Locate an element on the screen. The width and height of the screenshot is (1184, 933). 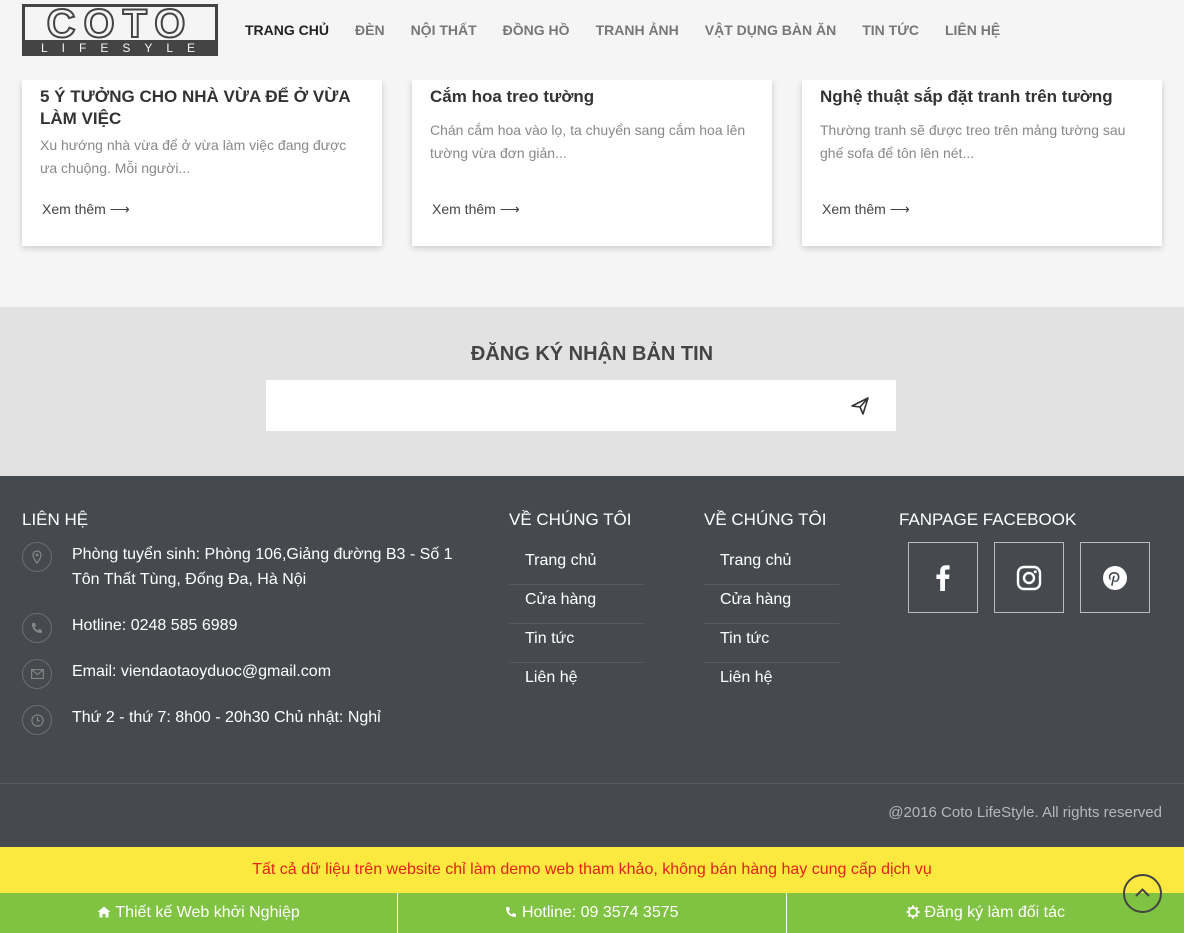
map-marker-icon is located at coordinates (37, 557).